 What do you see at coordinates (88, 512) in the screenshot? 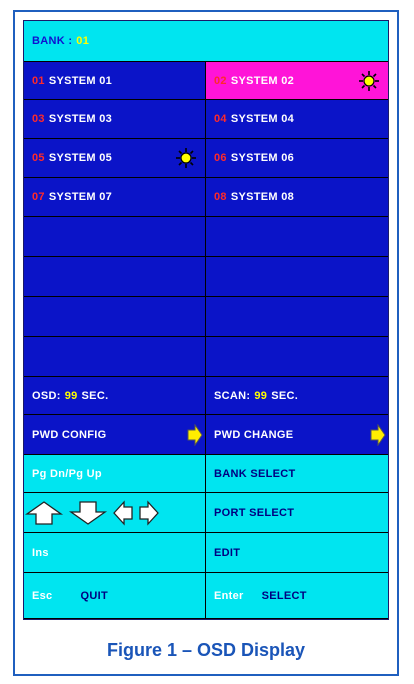
I see `arrow-down-icon` at bounding box center [88, 512].